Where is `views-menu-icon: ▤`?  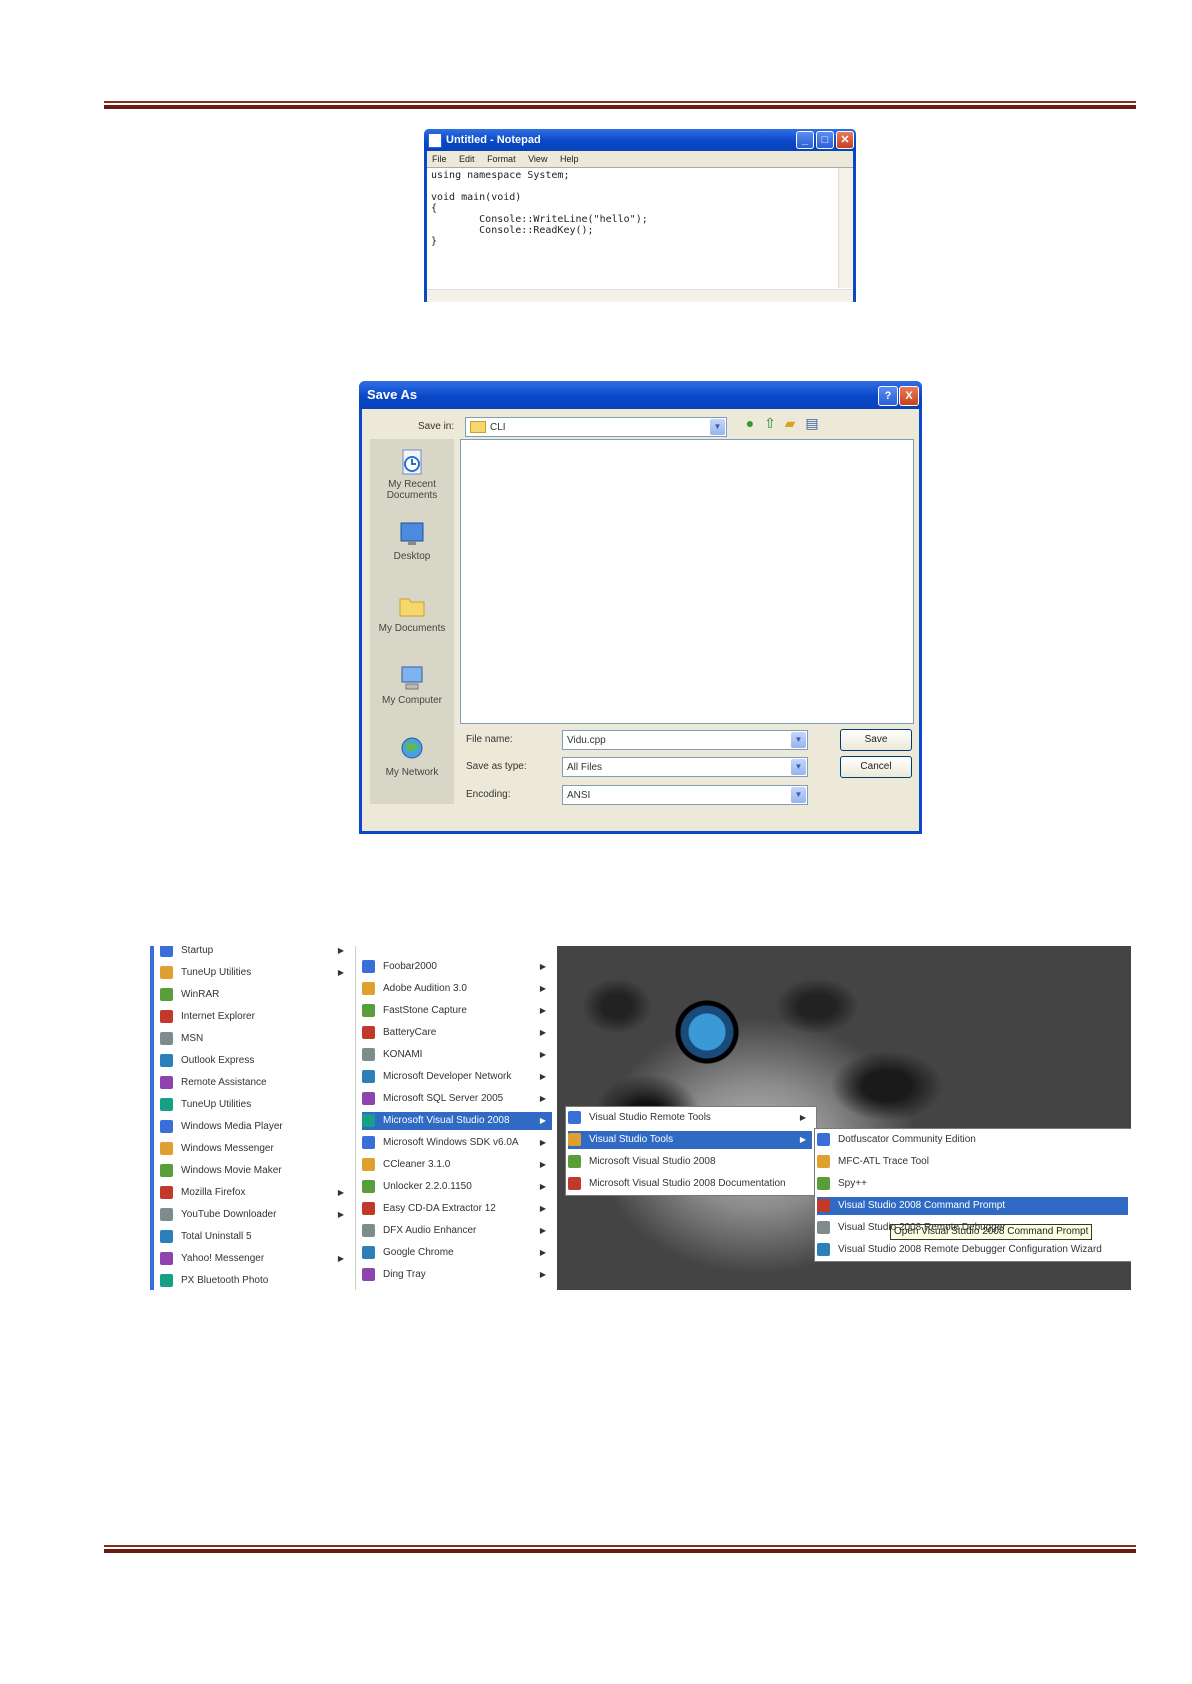 views-menu-icon: ▤ is located at coordinates (812, 423).